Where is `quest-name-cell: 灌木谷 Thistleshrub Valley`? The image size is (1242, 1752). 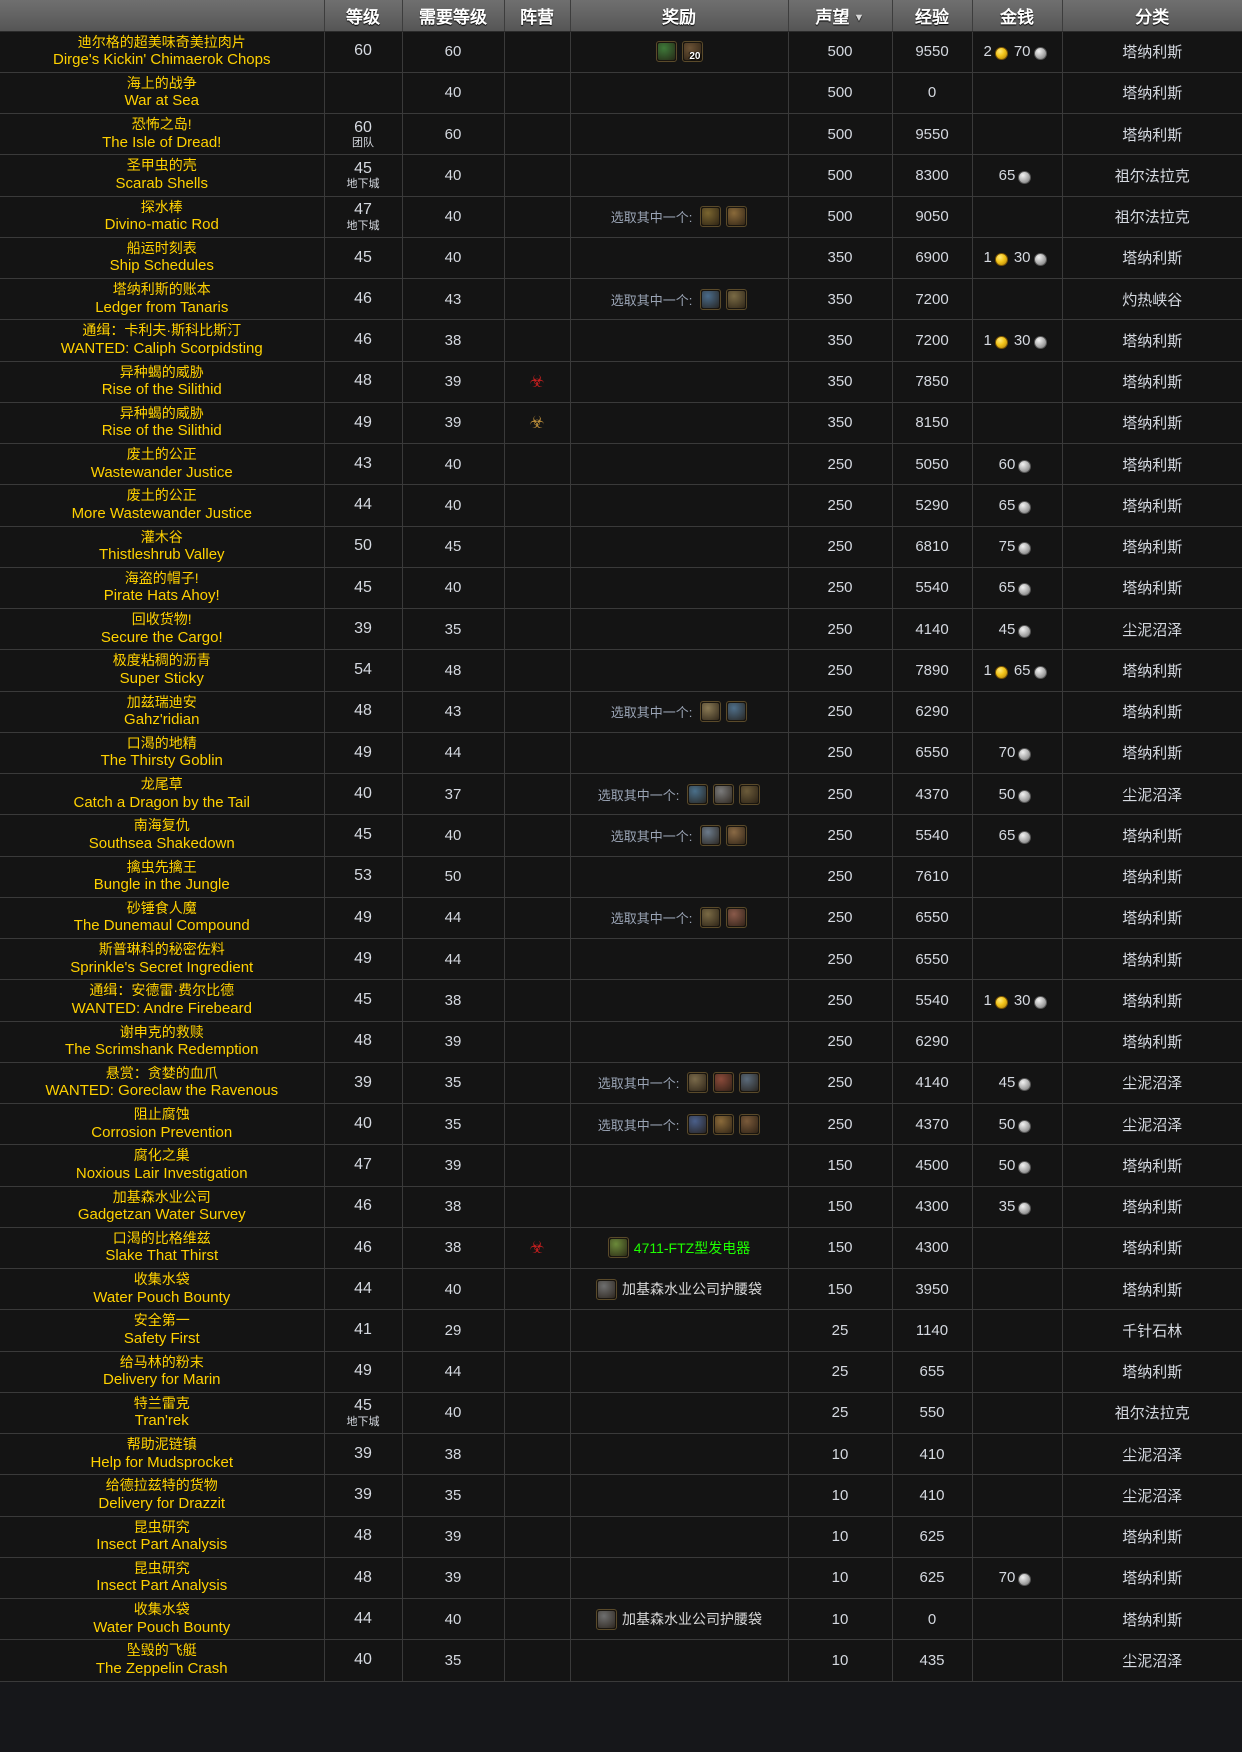
quest-name-cell: 灌木谷 Thistleshrub Valley is located at coordinates (162, 547).